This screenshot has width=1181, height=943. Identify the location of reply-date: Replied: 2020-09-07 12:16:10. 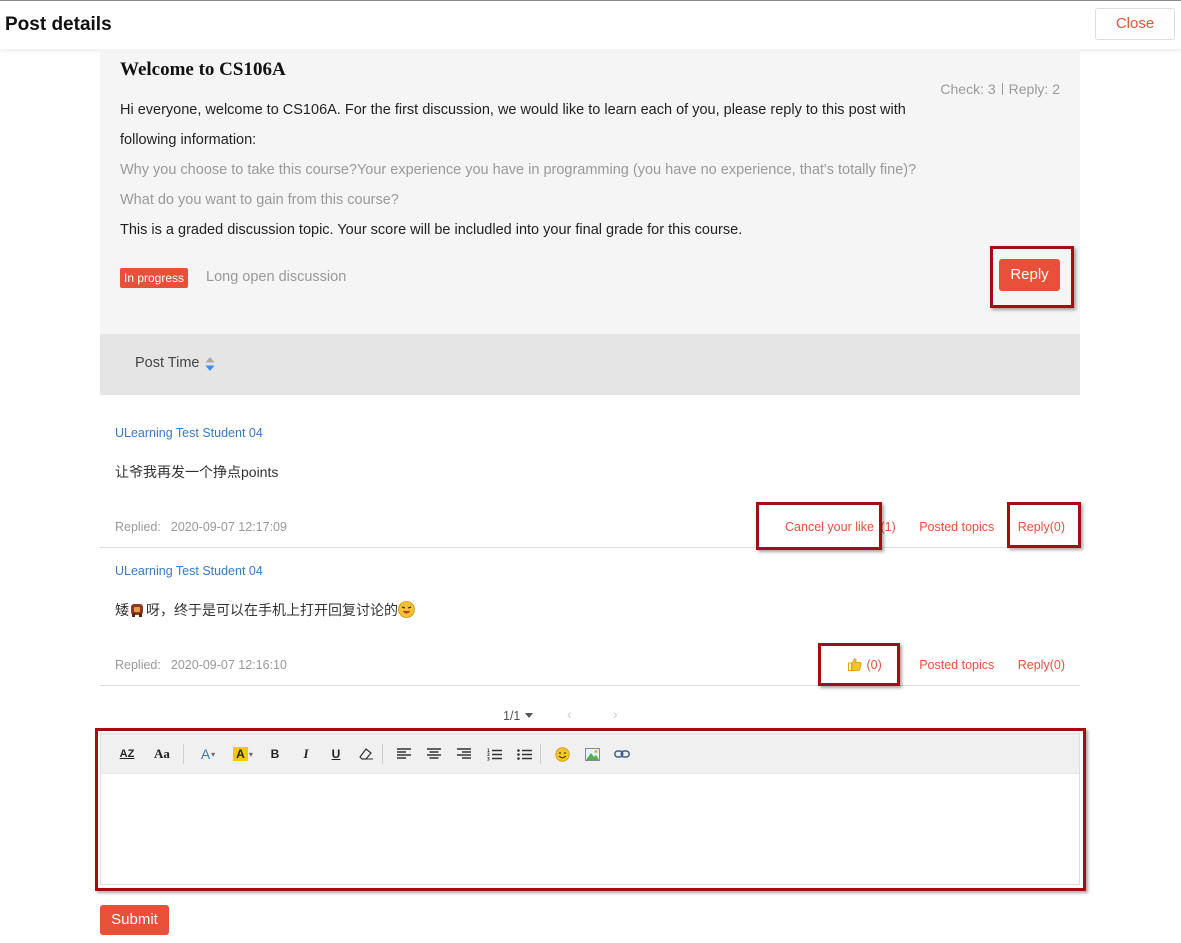
(201, 665).